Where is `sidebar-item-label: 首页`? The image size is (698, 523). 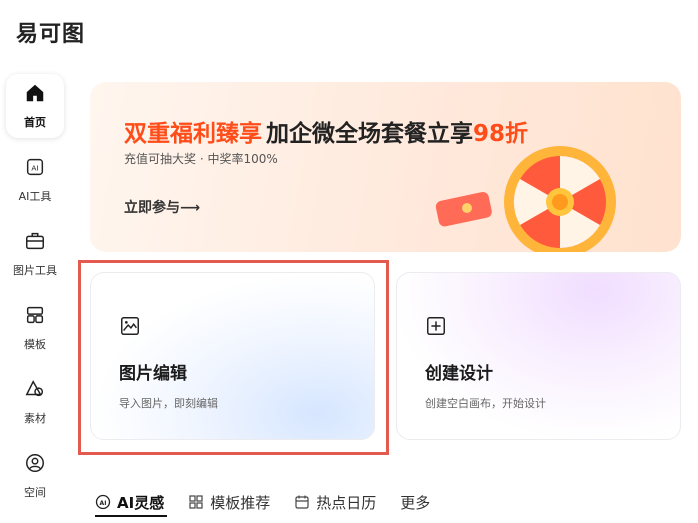 sidebar-item-label: 首页 is located at coordinates (35, 122).